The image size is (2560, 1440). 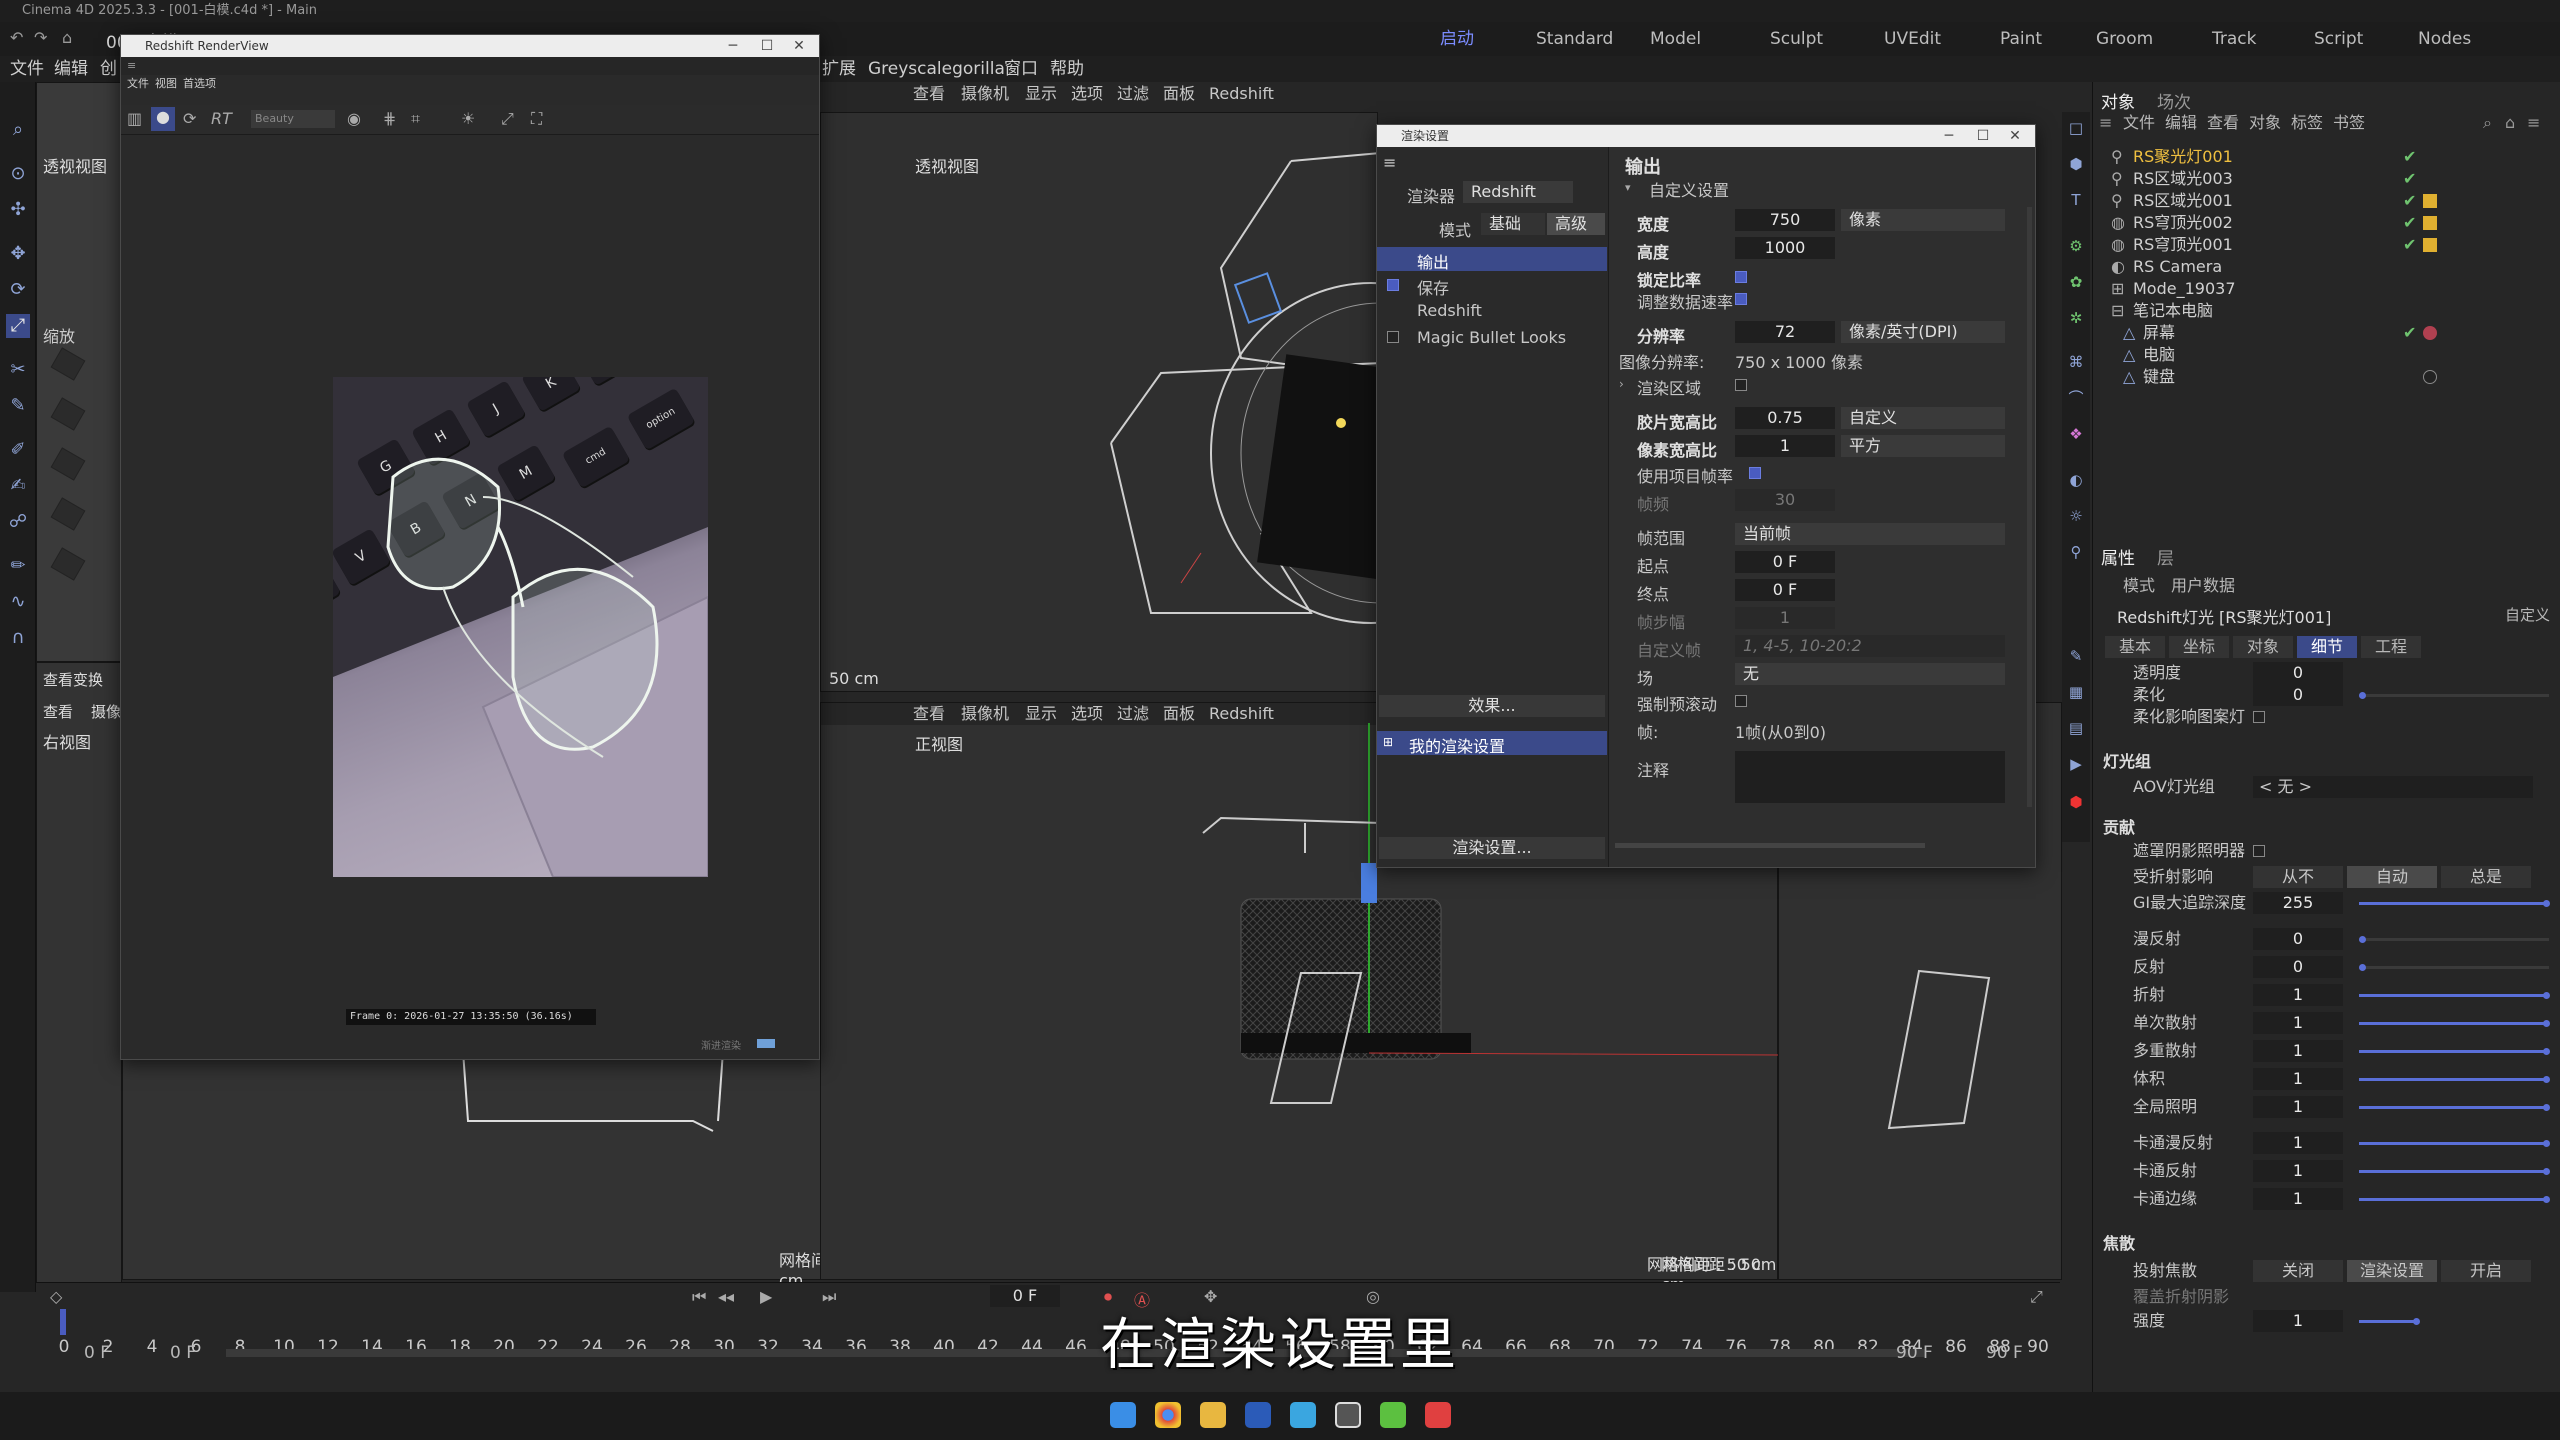 I want to click on fit-icon: ⤢, so click(x=507, y=119).